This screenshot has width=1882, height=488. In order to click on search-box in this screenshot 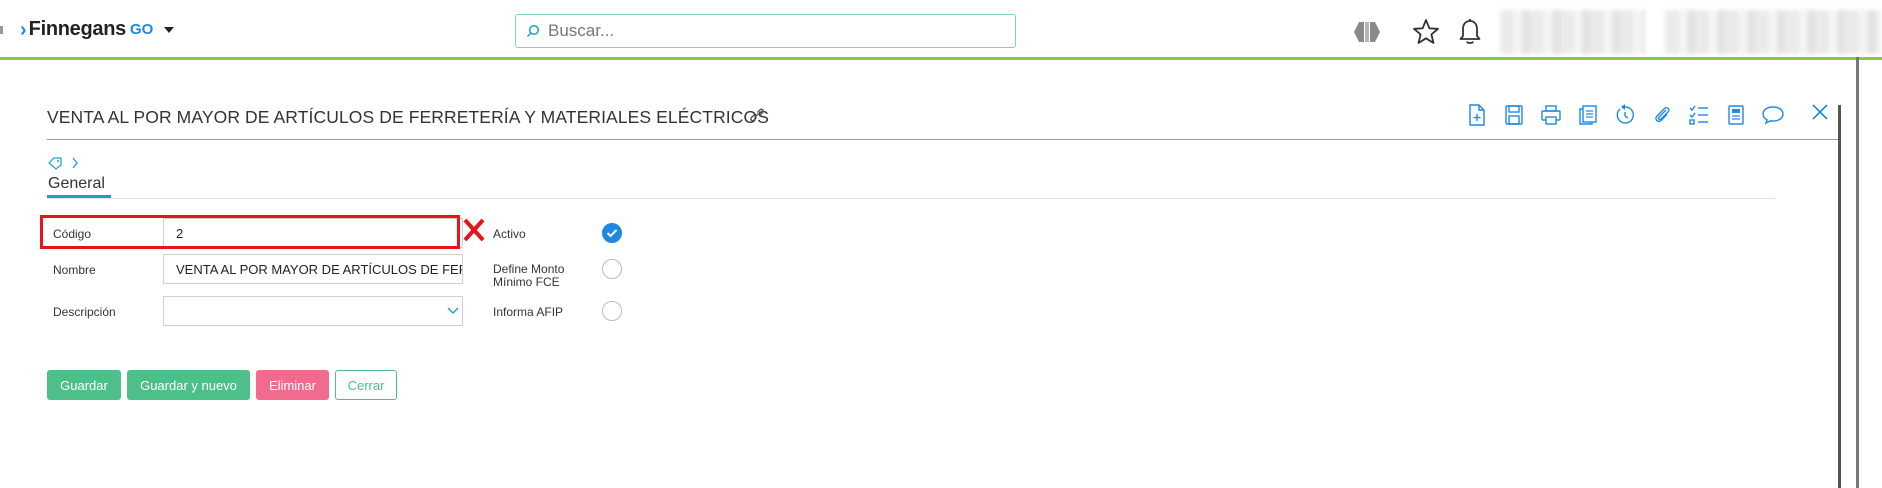, I will do `click(765, 31)`.